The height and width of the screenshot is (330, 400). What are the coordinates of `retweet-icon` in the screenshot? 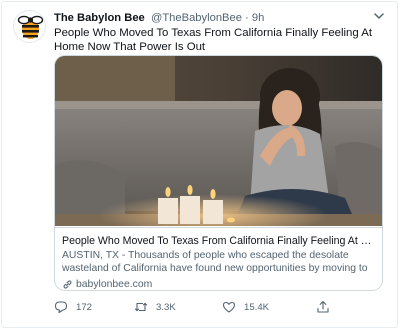 It's located at (141, 307).